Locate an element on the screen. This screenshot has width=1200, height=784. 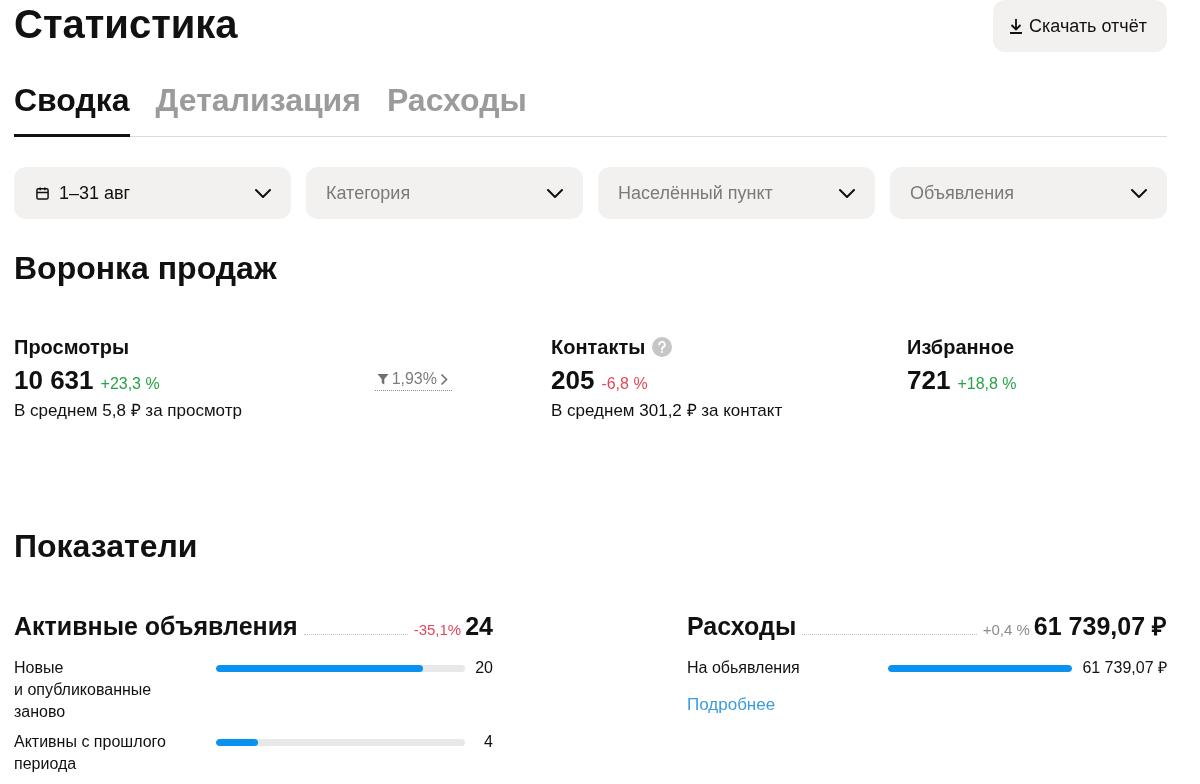
filter-dropdown: Населённый пункт is located at coordinates (736, 193).